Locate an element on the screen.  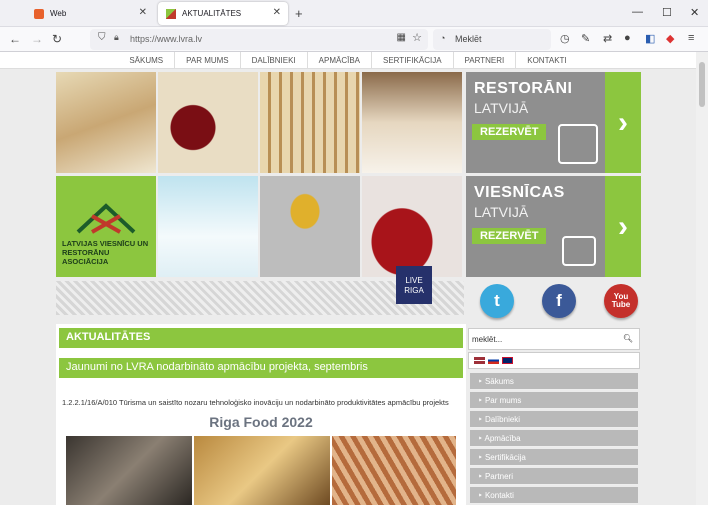
search-engine-icon: ◔ is located at coordinates (443, 38).